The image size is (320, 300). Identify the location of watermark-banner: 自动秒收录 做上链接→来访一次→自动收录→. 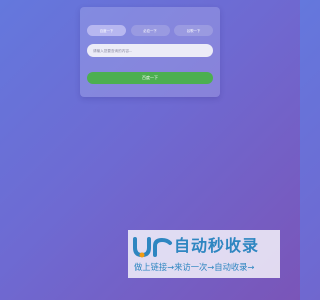
(204, 254).